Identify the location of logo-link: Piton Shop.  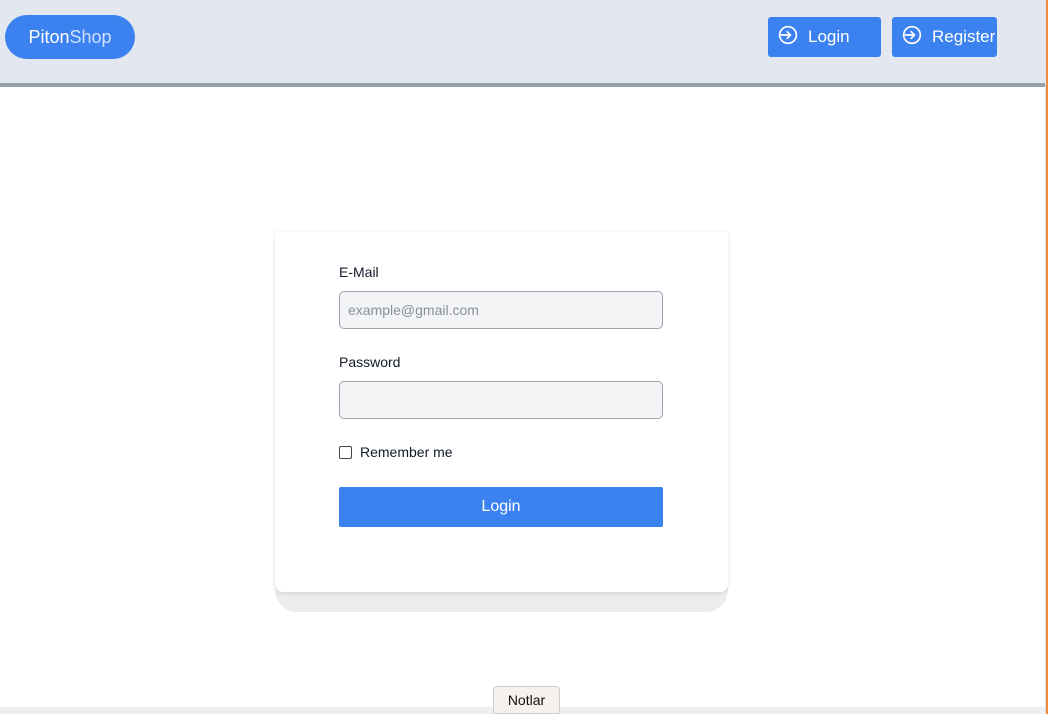
(70, 37).